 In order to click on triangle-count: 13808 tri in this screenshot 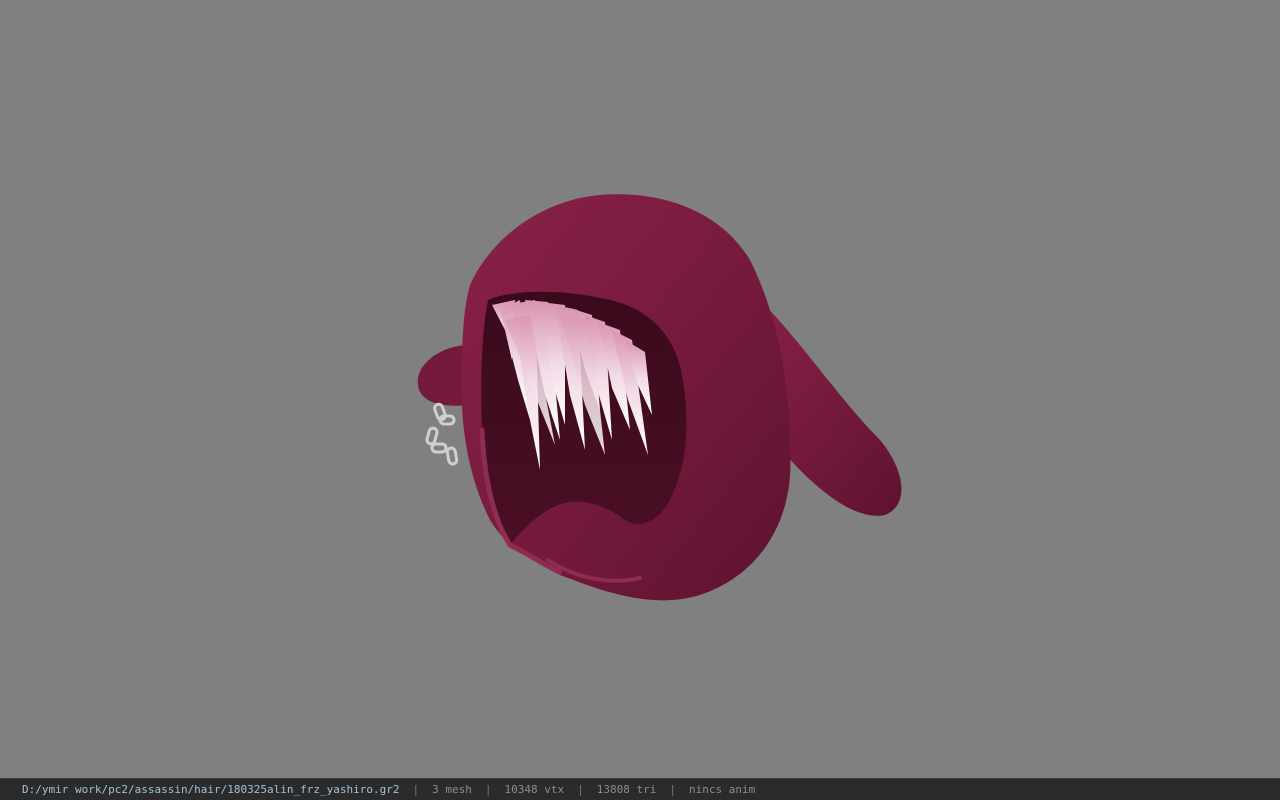, I will do `click(626, 789)`.